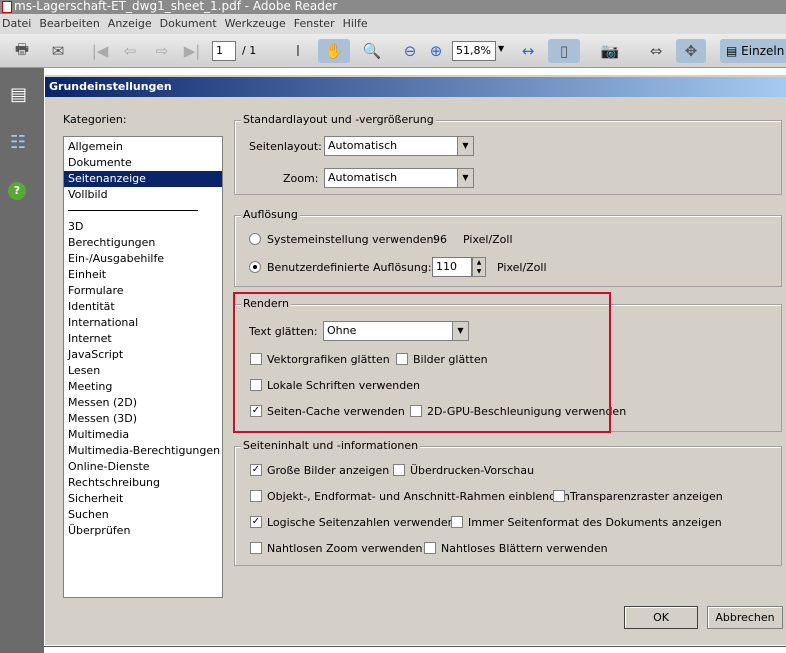  What do you see at coordinates (143, 339) in the screenshot?
I see `category-item: Internet` at bounding box center [143, 339].